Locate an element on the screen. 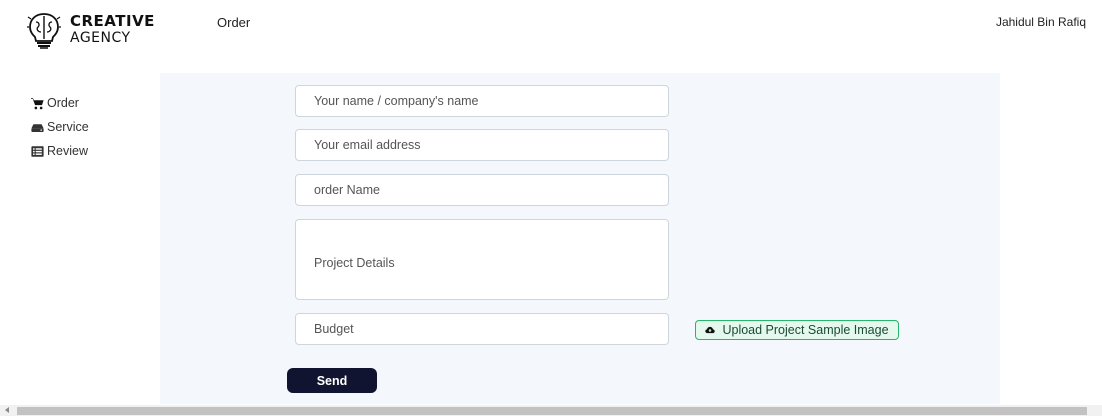  sidebar-item-order: Order is located at coordinates (60, 103).